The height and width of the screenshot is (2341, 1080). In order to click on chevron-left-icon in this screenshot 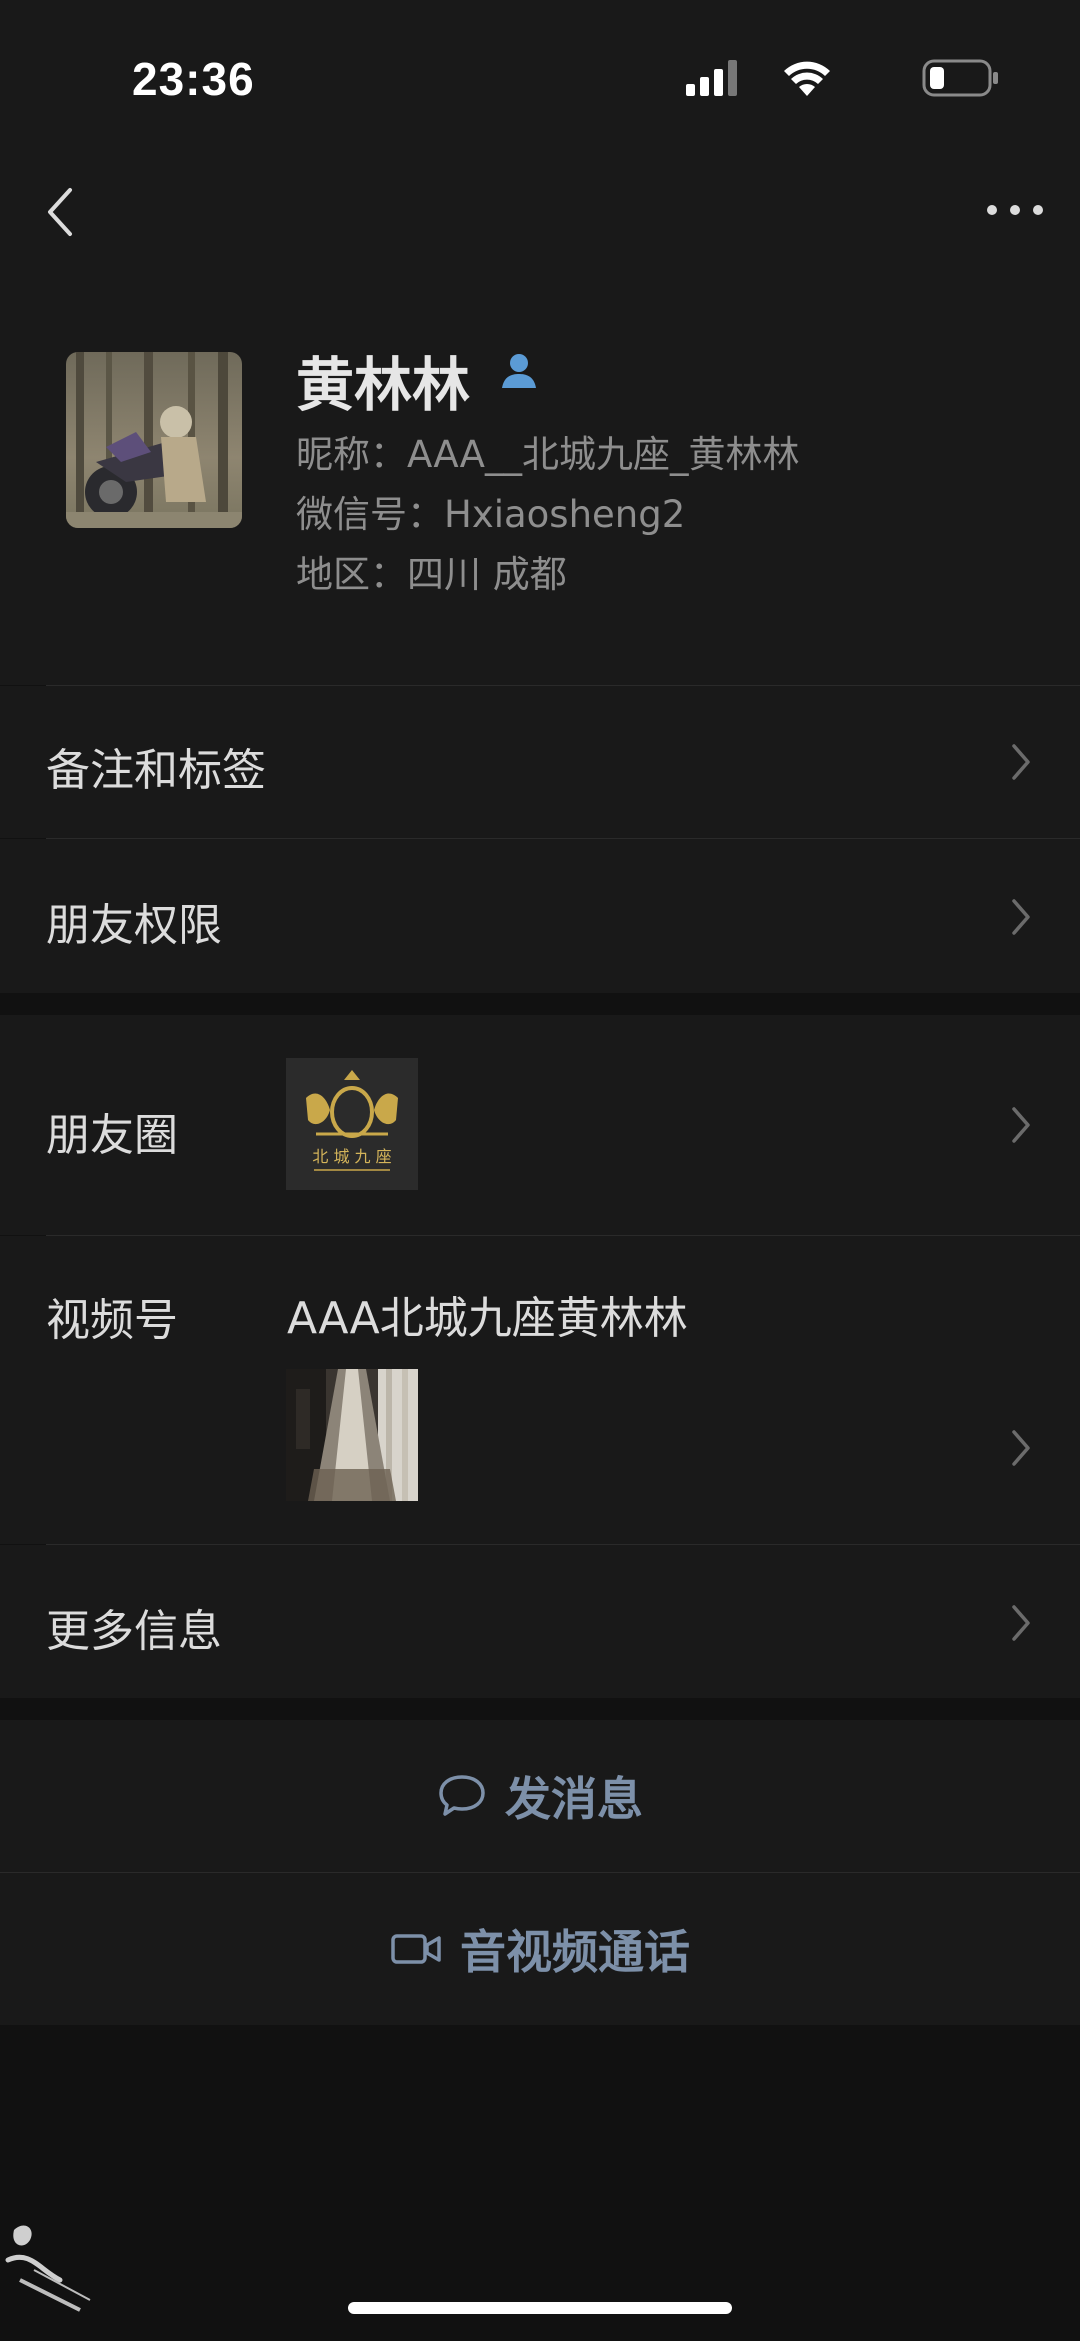, I will do `click(65, 212)`.